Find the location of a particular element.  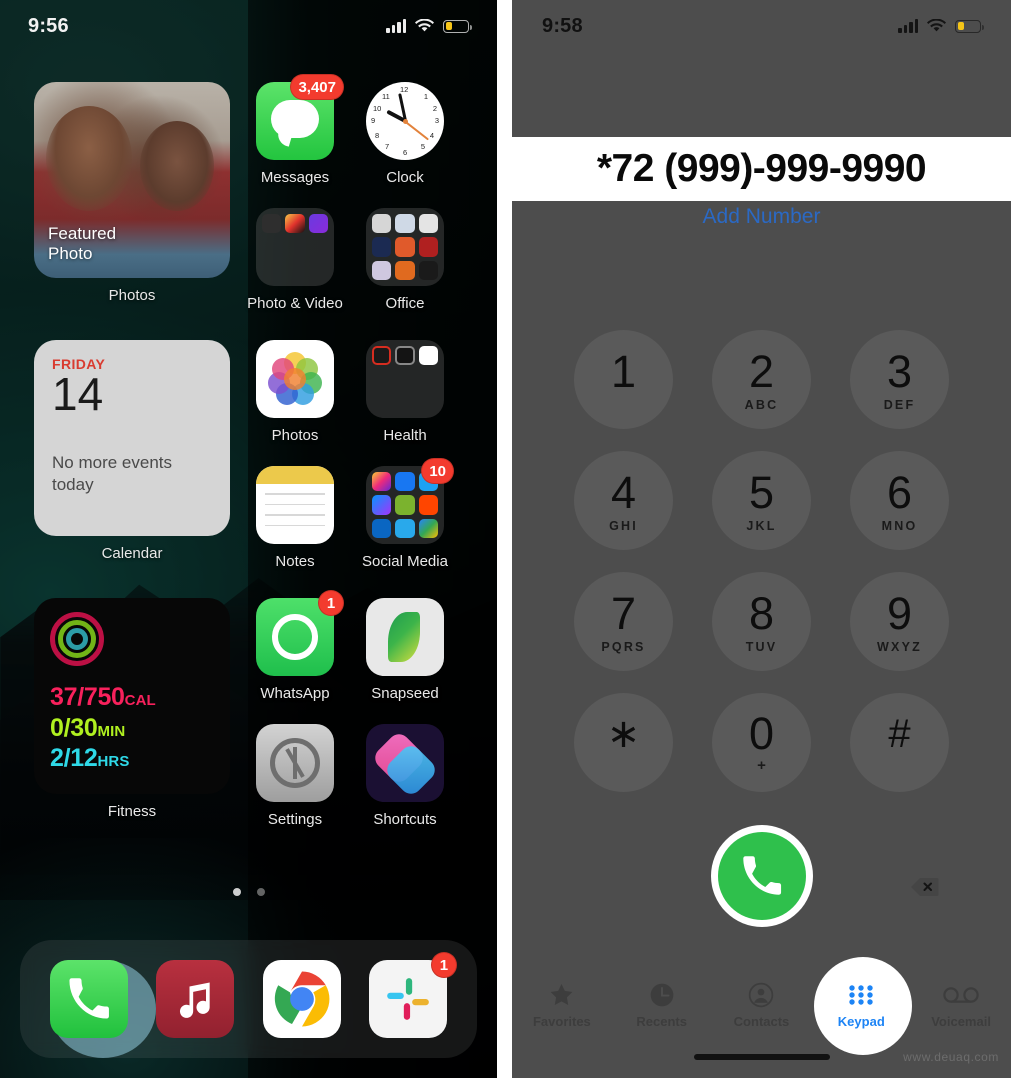

key-3: 3 DEF is located at coordinates (899, 379).